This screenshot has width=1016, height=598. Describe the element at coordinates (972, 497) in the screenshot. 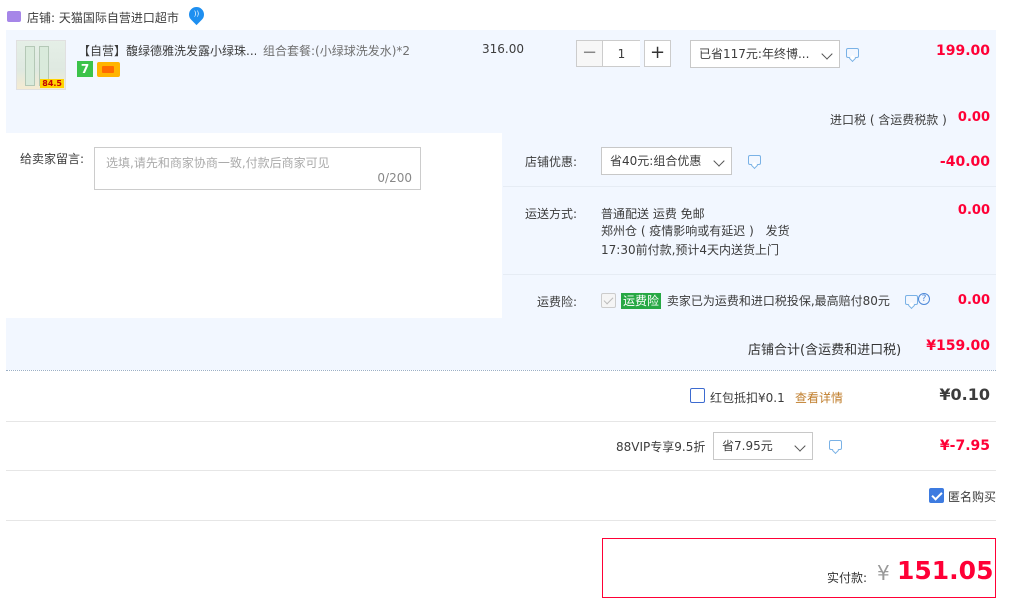

I see `anonymous-label: 匿名购买` at that location.